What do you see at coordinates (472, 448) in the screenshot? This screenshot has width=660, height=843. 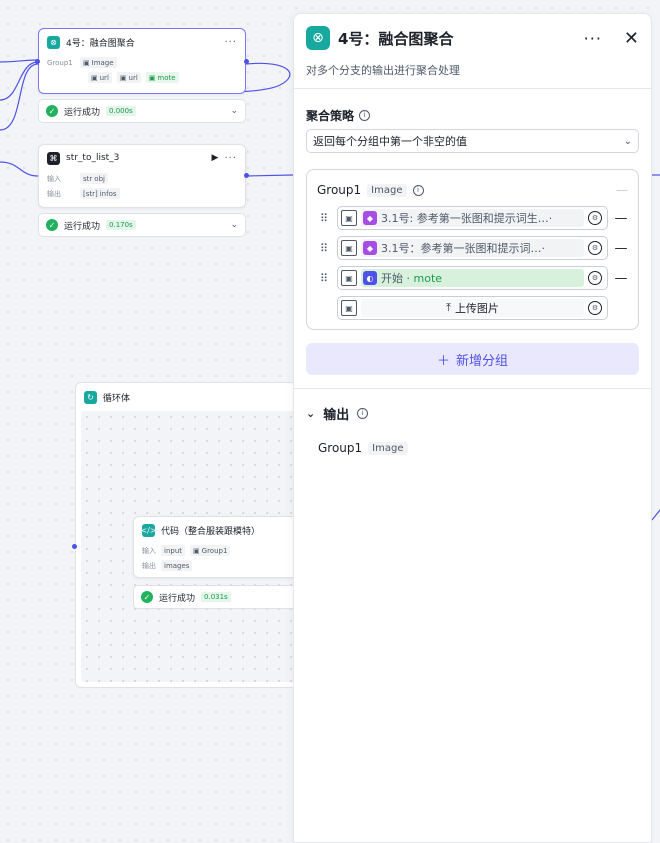 I see `output-row: Group1 Image` at bounding box center [472, 448].